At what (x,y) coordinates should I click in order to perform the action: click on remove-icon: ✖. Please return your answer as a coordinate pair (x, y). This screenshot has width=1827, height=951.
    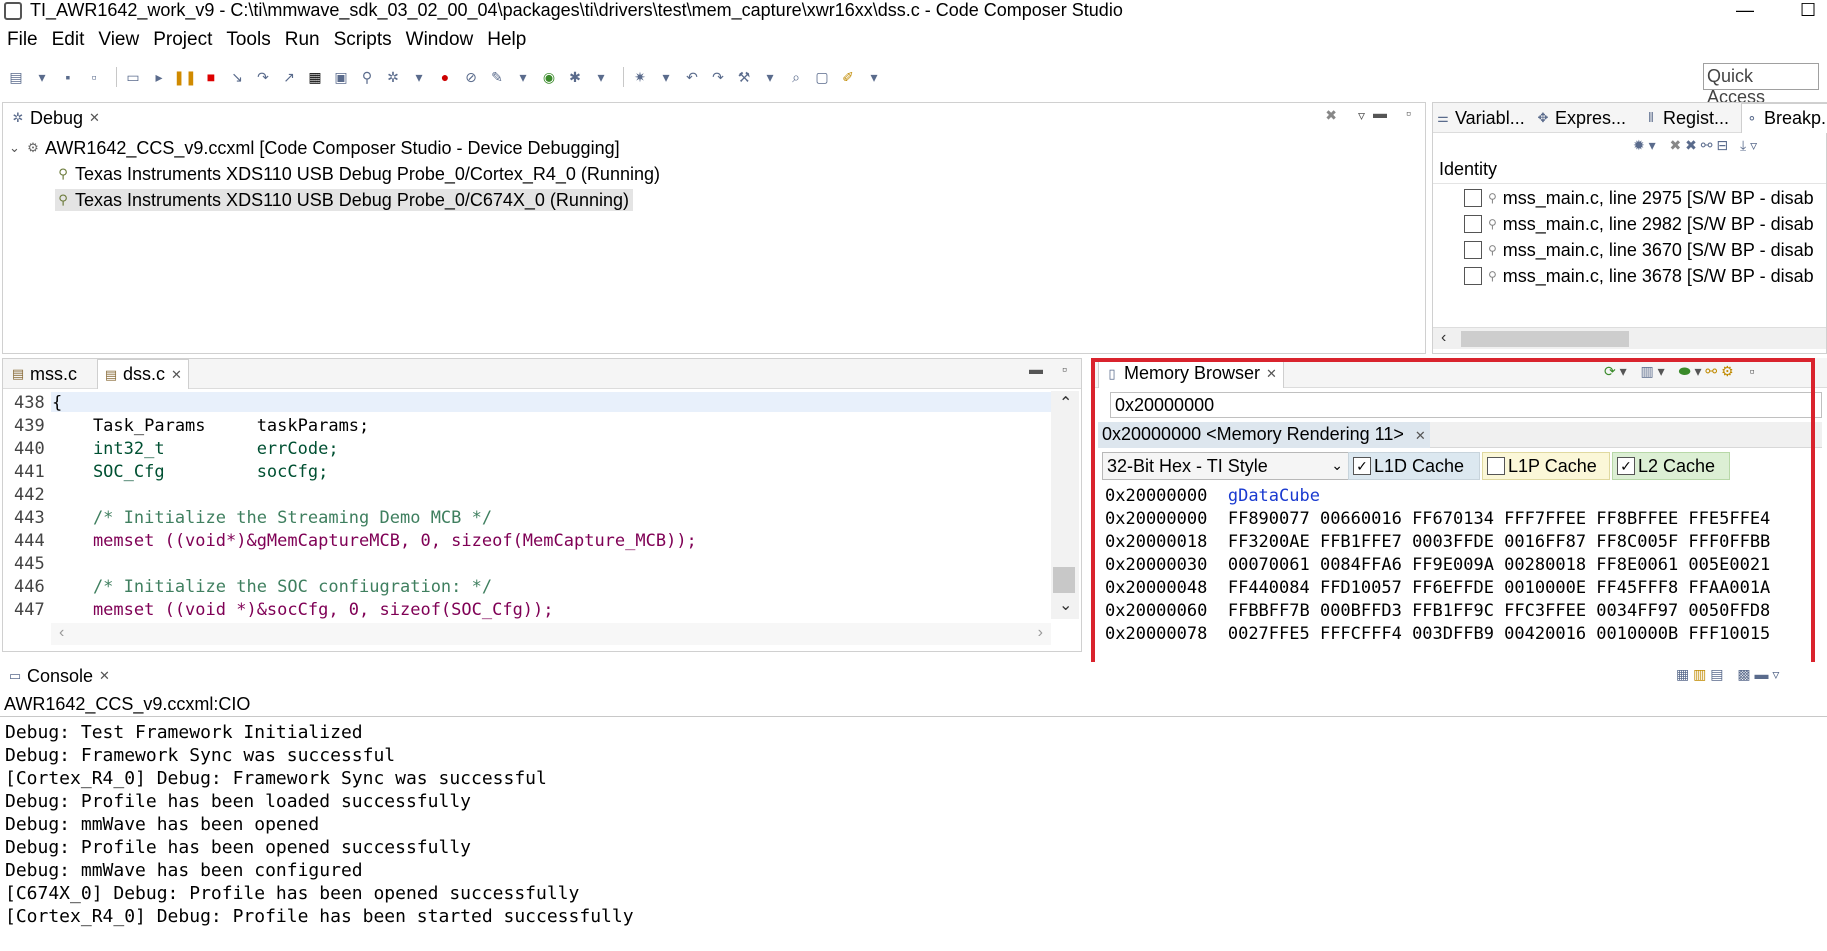
    Looking at the image, I should click on (1676, 145).